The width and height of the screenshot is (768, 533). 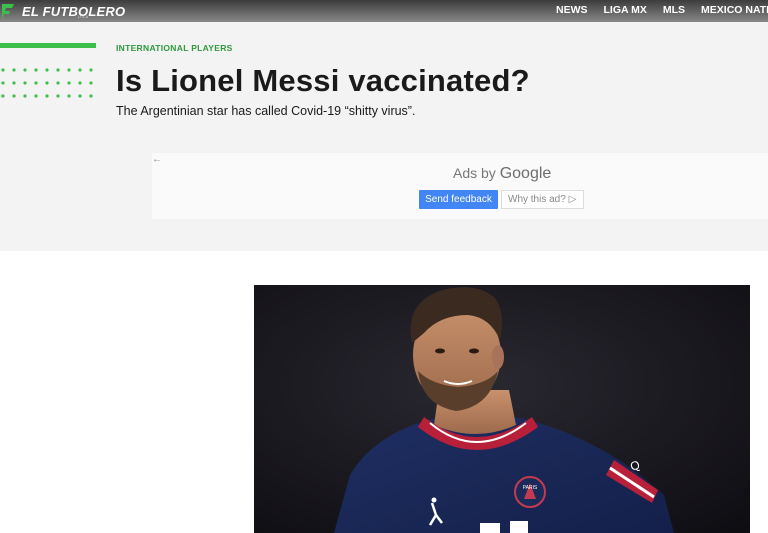 What do you see at coordinates (734, 10) in the screenshot?
I see `nav-item-mexico-national-team: MEXICO NATIONAL TEAM` at bounding box center [734, 10].